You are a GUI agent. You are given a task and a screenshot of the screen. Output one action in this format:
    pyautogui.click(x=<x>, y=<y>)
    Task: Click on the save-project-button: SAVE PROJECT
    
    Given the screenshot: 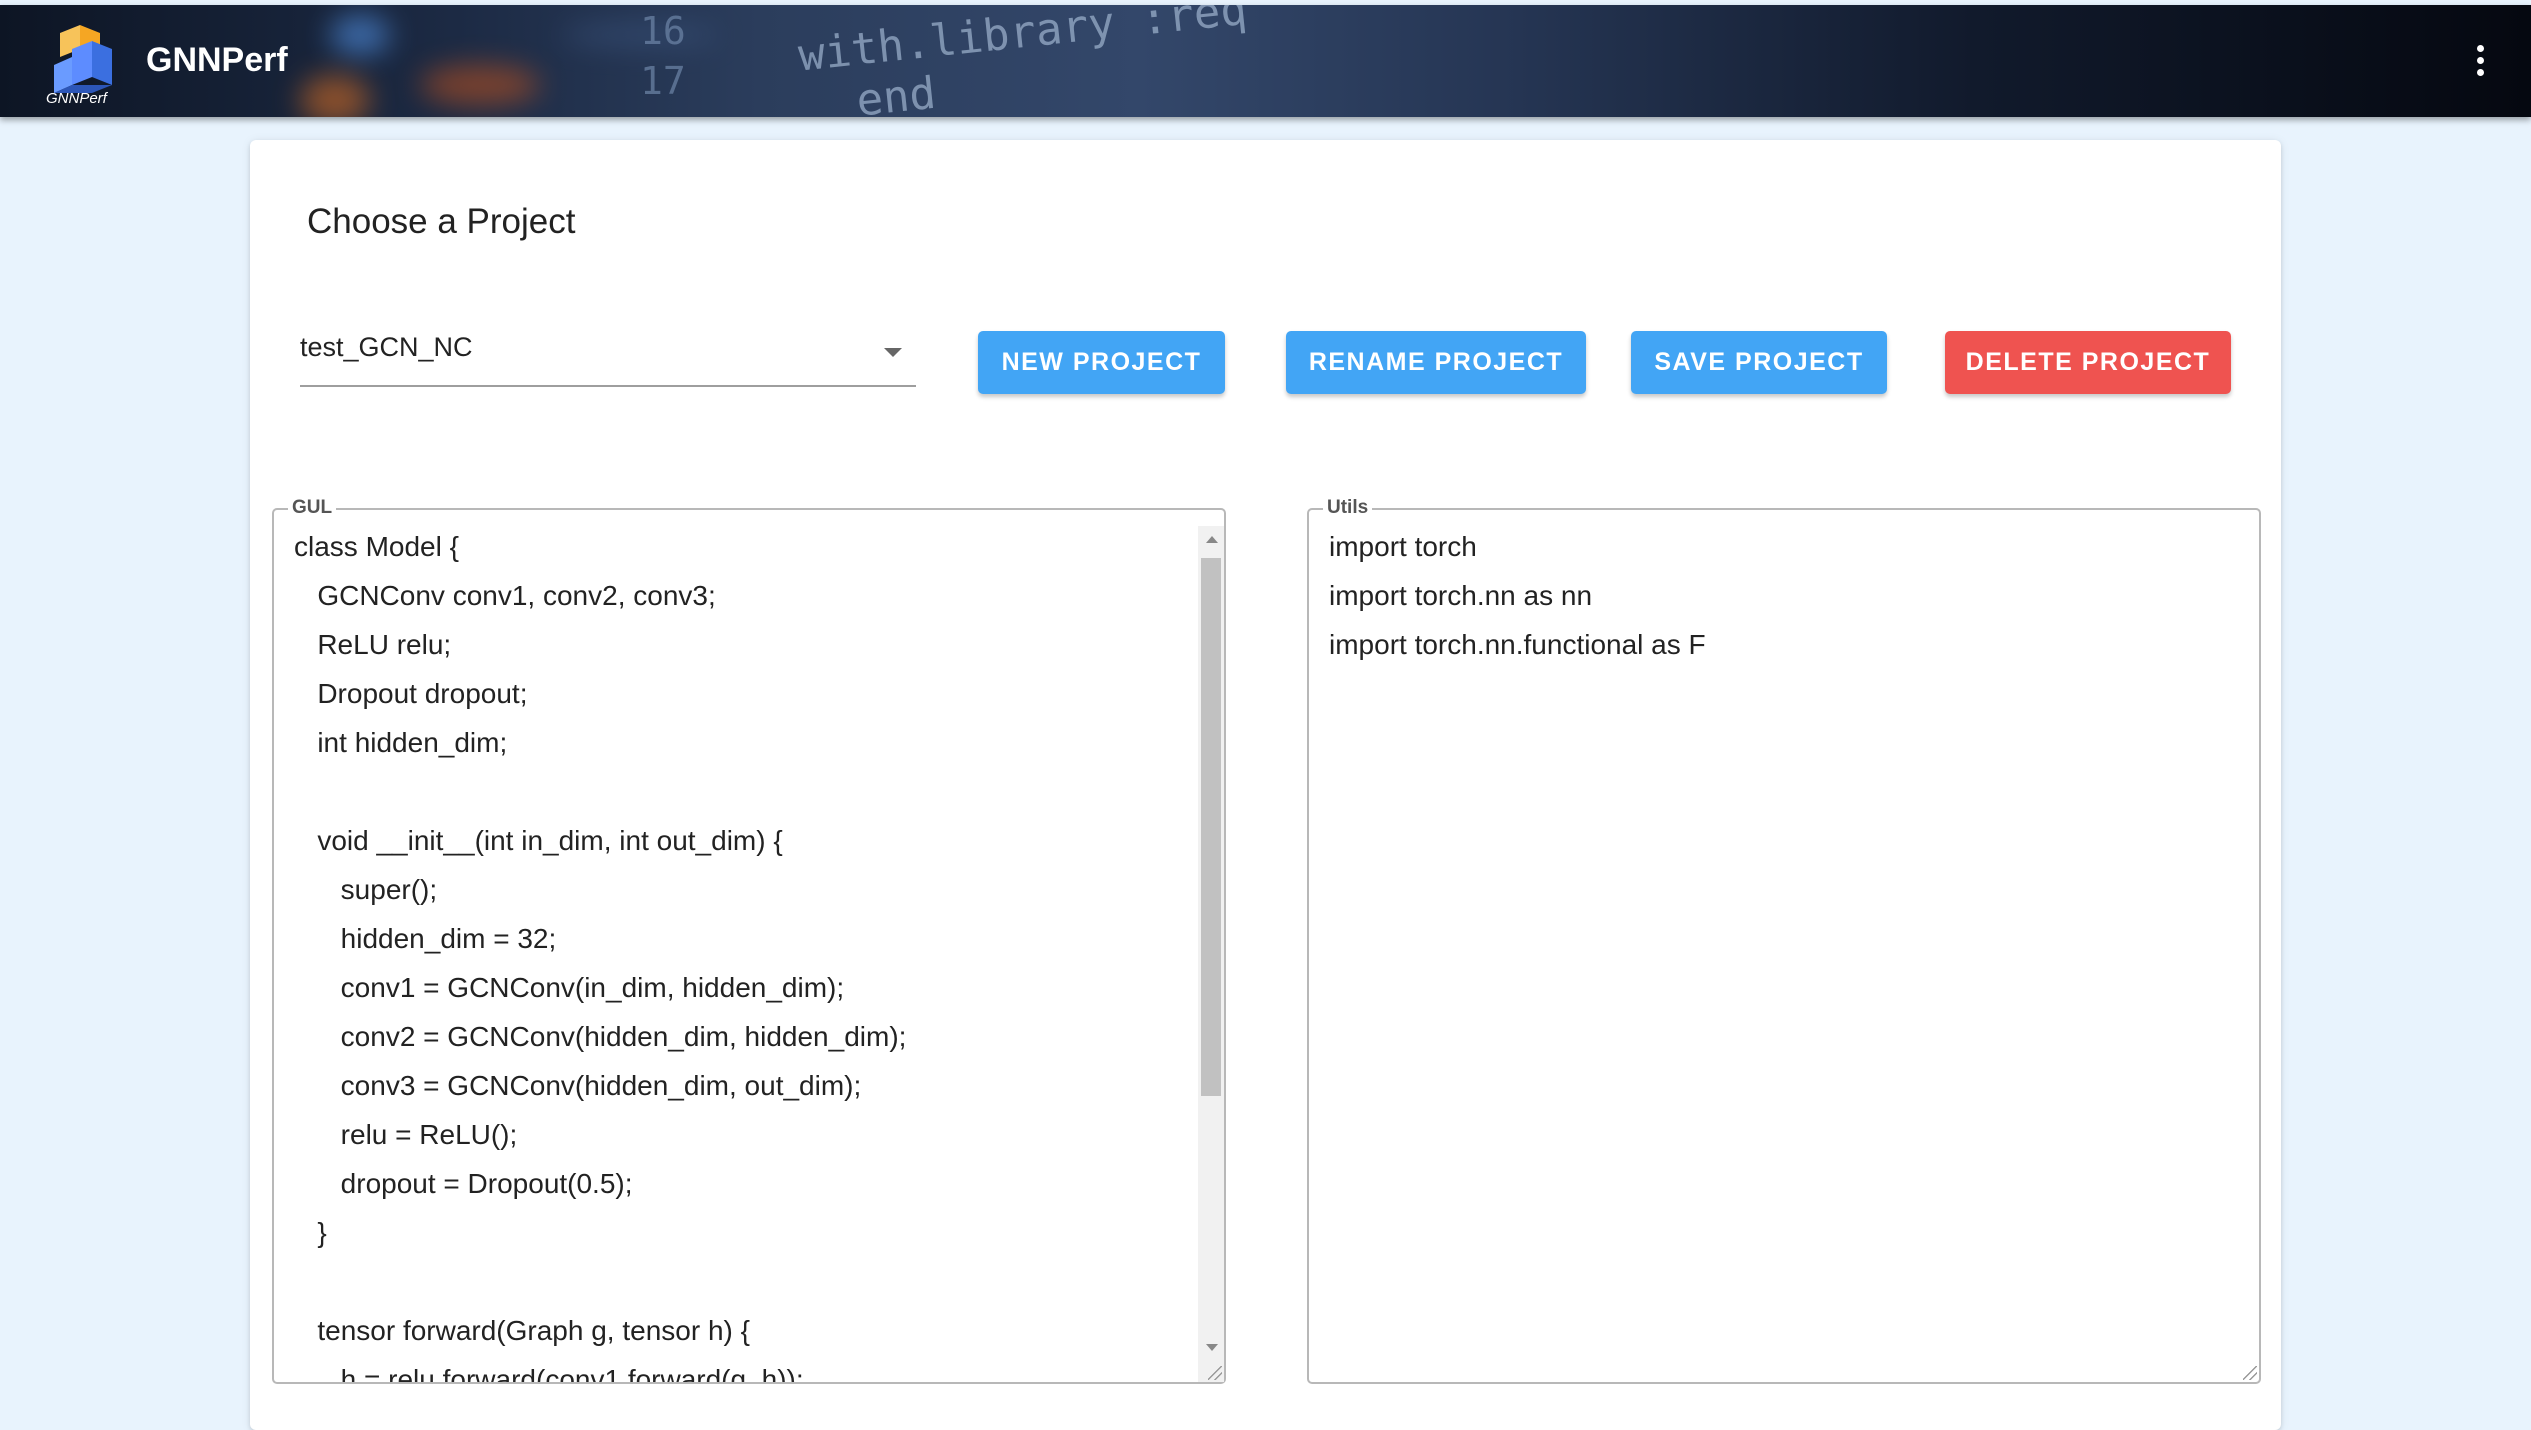 What is the action you would take?
    pyautogui.click(x=1759, y=362)
    